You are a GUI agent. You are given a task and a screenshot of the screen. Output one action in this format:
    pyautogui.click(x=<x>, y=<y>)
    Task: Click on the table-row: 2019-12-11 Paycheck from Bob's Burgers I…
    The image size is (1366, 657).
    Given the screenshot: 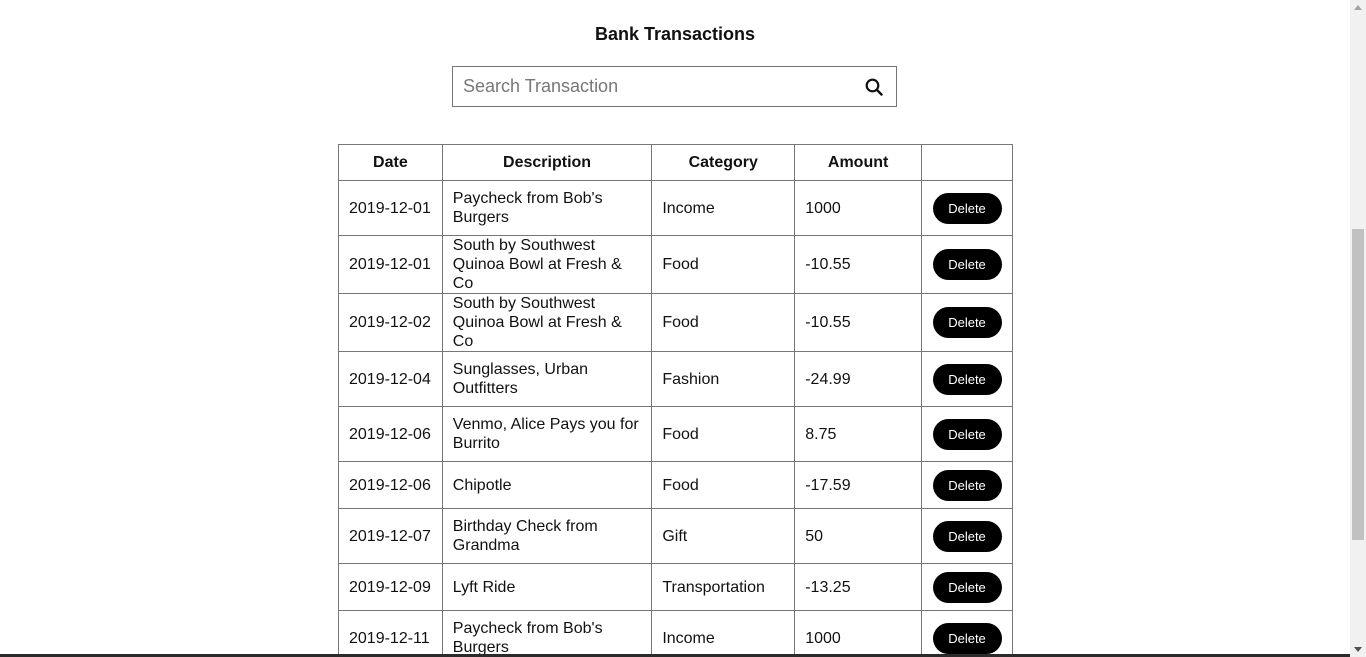 What is the action you would take?
    pyautogui.click(x=675, y=633)
    